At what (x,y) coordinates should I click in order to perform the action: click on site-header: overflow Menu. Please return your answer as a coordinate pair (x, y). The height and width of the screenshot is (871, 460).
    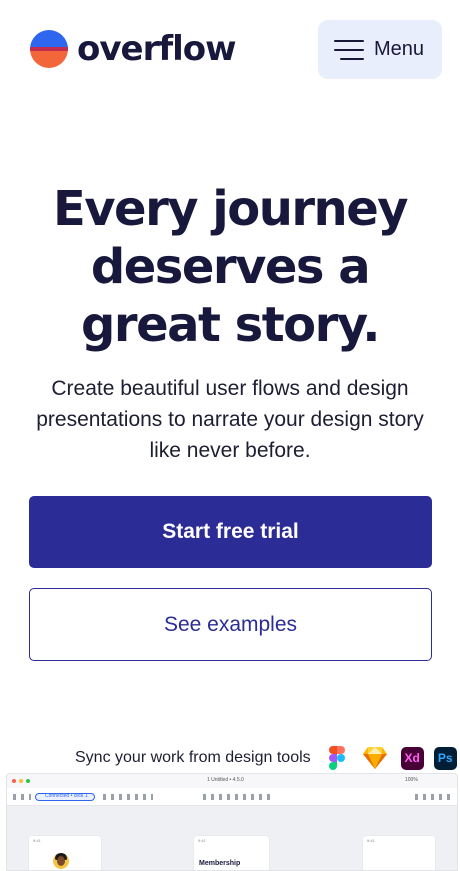
    Looking at the image, I should click on (230, 50).